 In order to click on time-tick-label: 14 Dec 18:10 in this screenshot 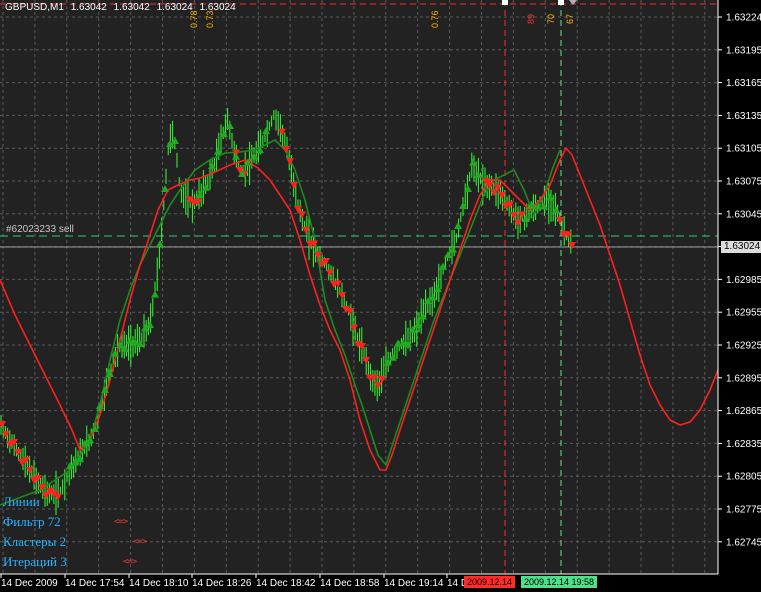, I will do `click(159, 583)`.